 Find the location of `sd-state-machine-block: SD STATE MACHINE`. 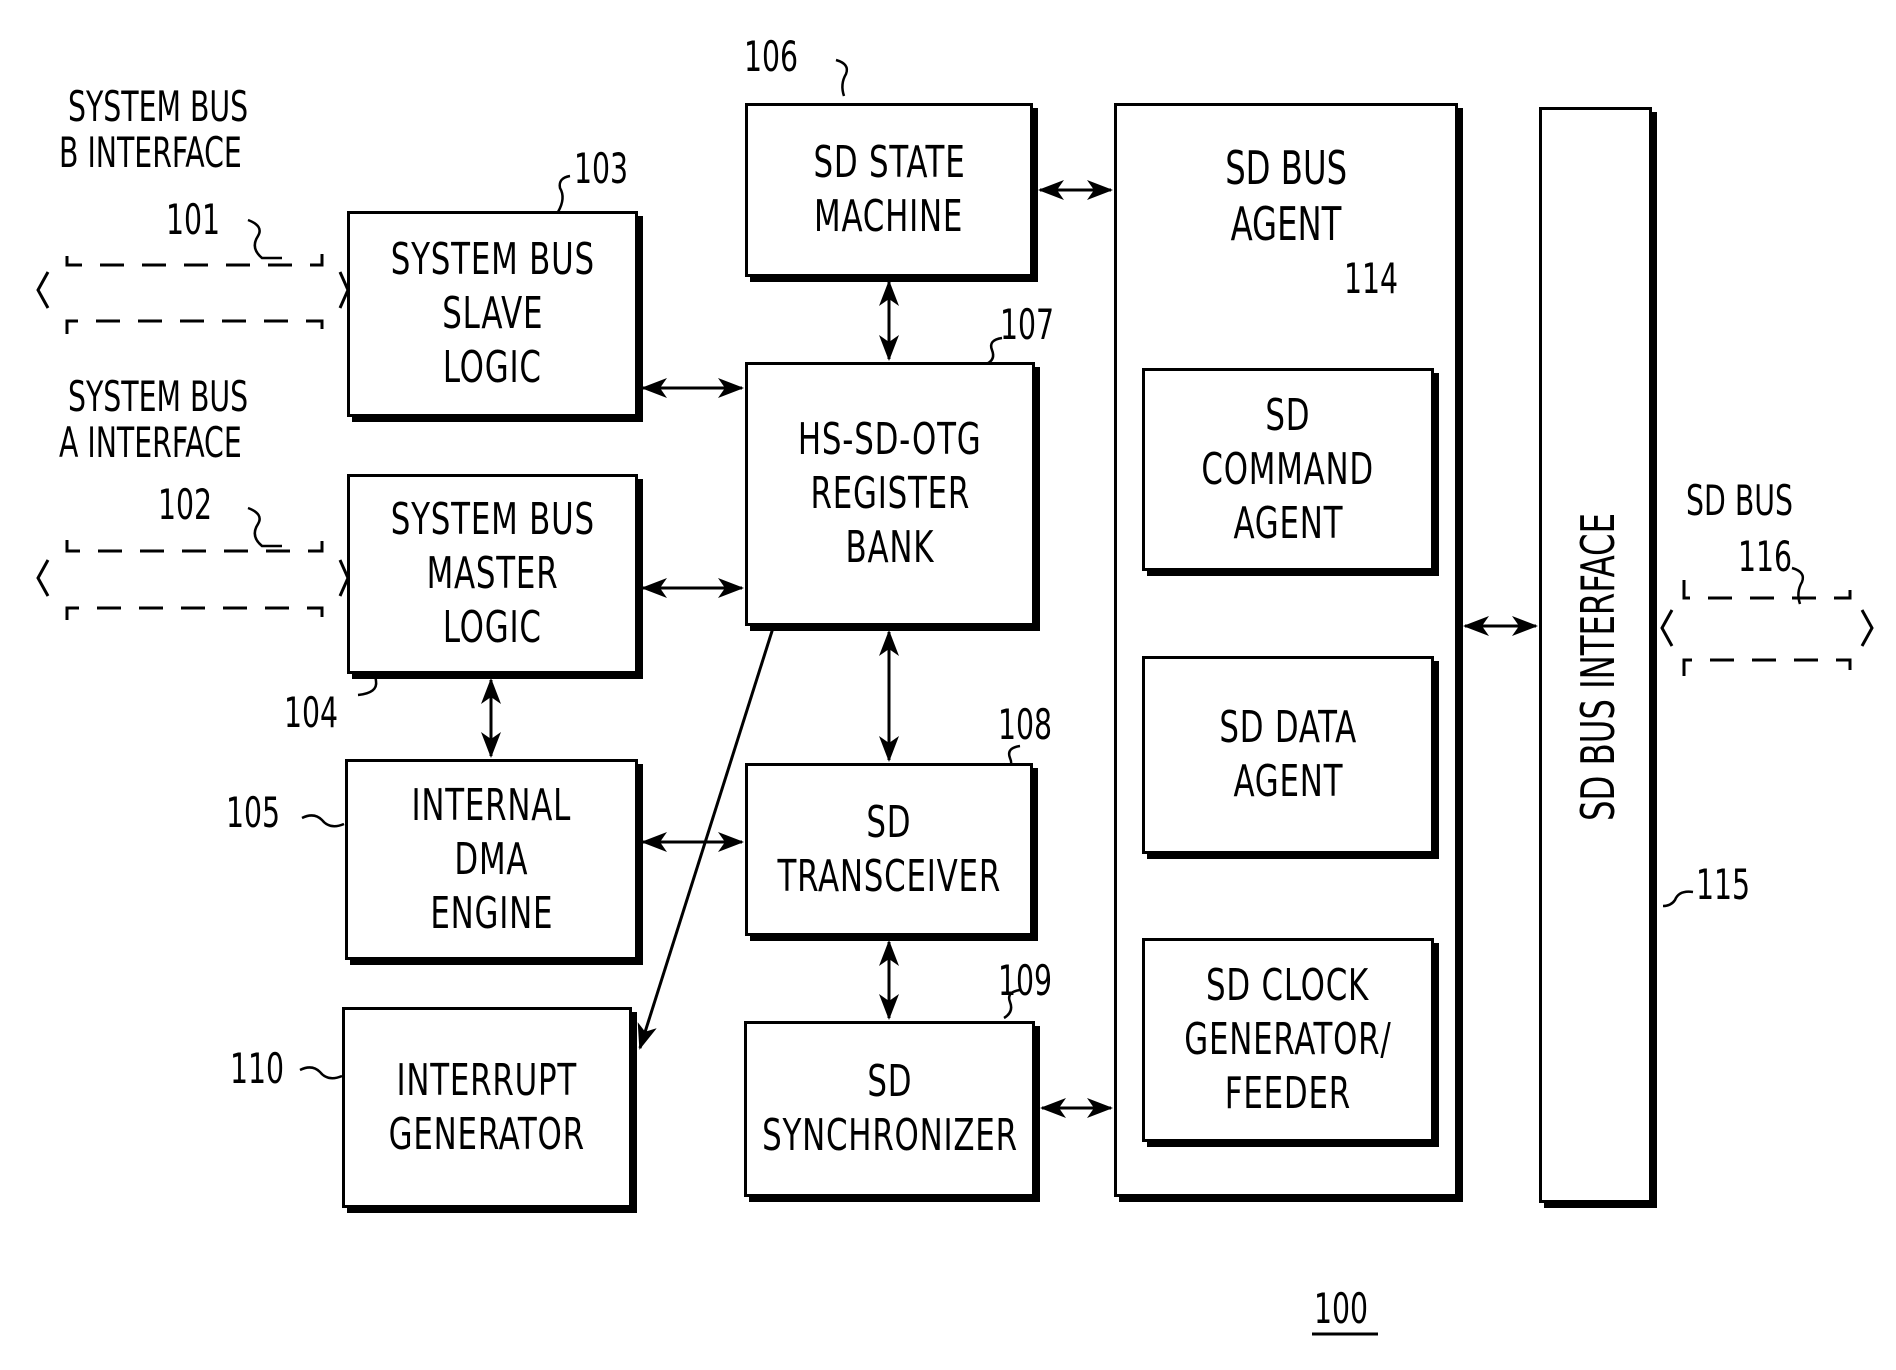

sd-state-machine-block: SD STATE MACHINE is located at coordinates (889, 190).